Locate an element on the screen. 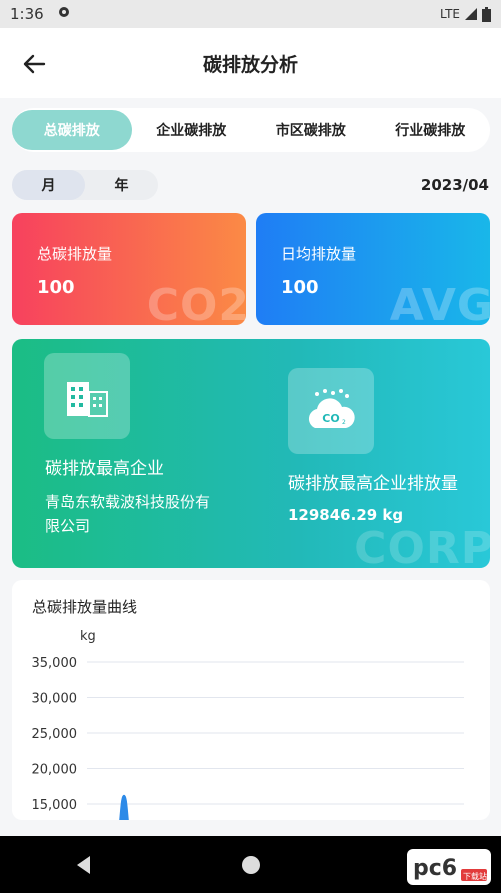 The image size is (501, 893). period-toggle: 月 年 is located at coordinates (85, 185).